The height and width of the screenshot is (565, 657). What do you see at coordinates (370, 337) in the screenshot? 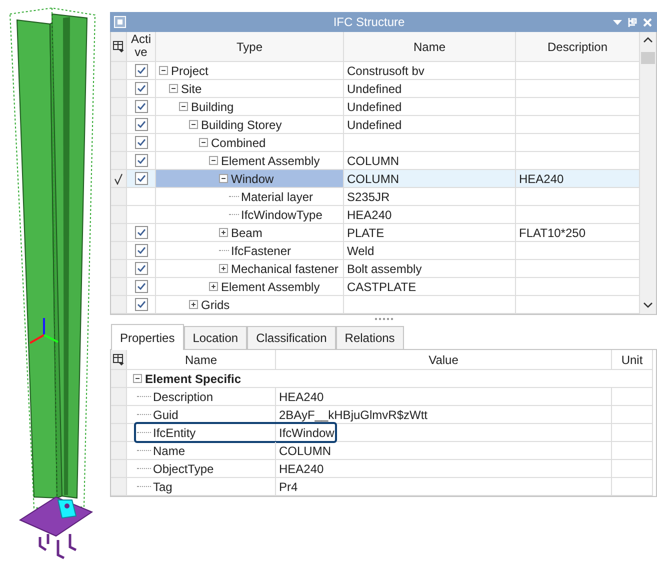
I see `tab: Relations` at bounding box center [370, 337].